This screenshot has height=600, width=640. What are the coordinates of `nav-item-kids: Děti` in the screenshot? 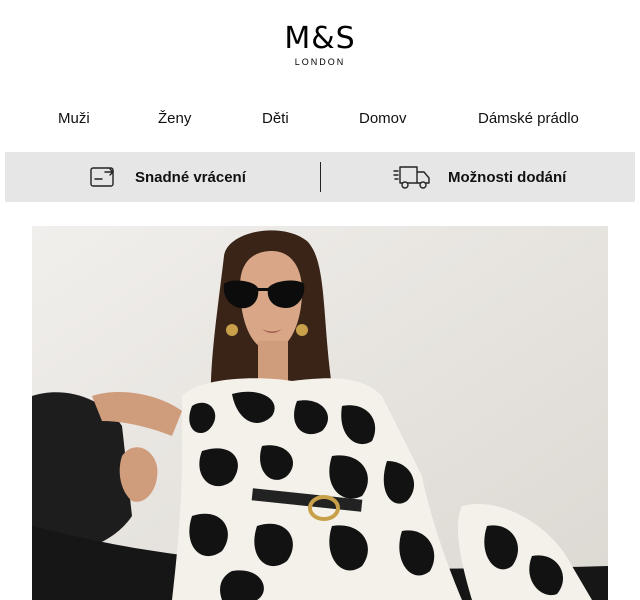 It's located at (275, 118).